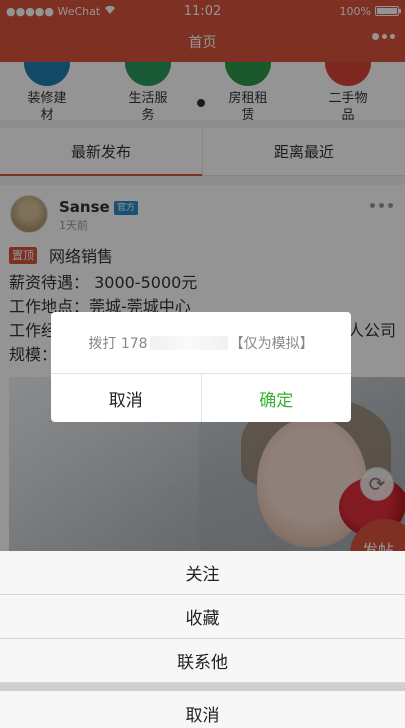  I want to click on action-favorite: 收藏, so click(202, 617).